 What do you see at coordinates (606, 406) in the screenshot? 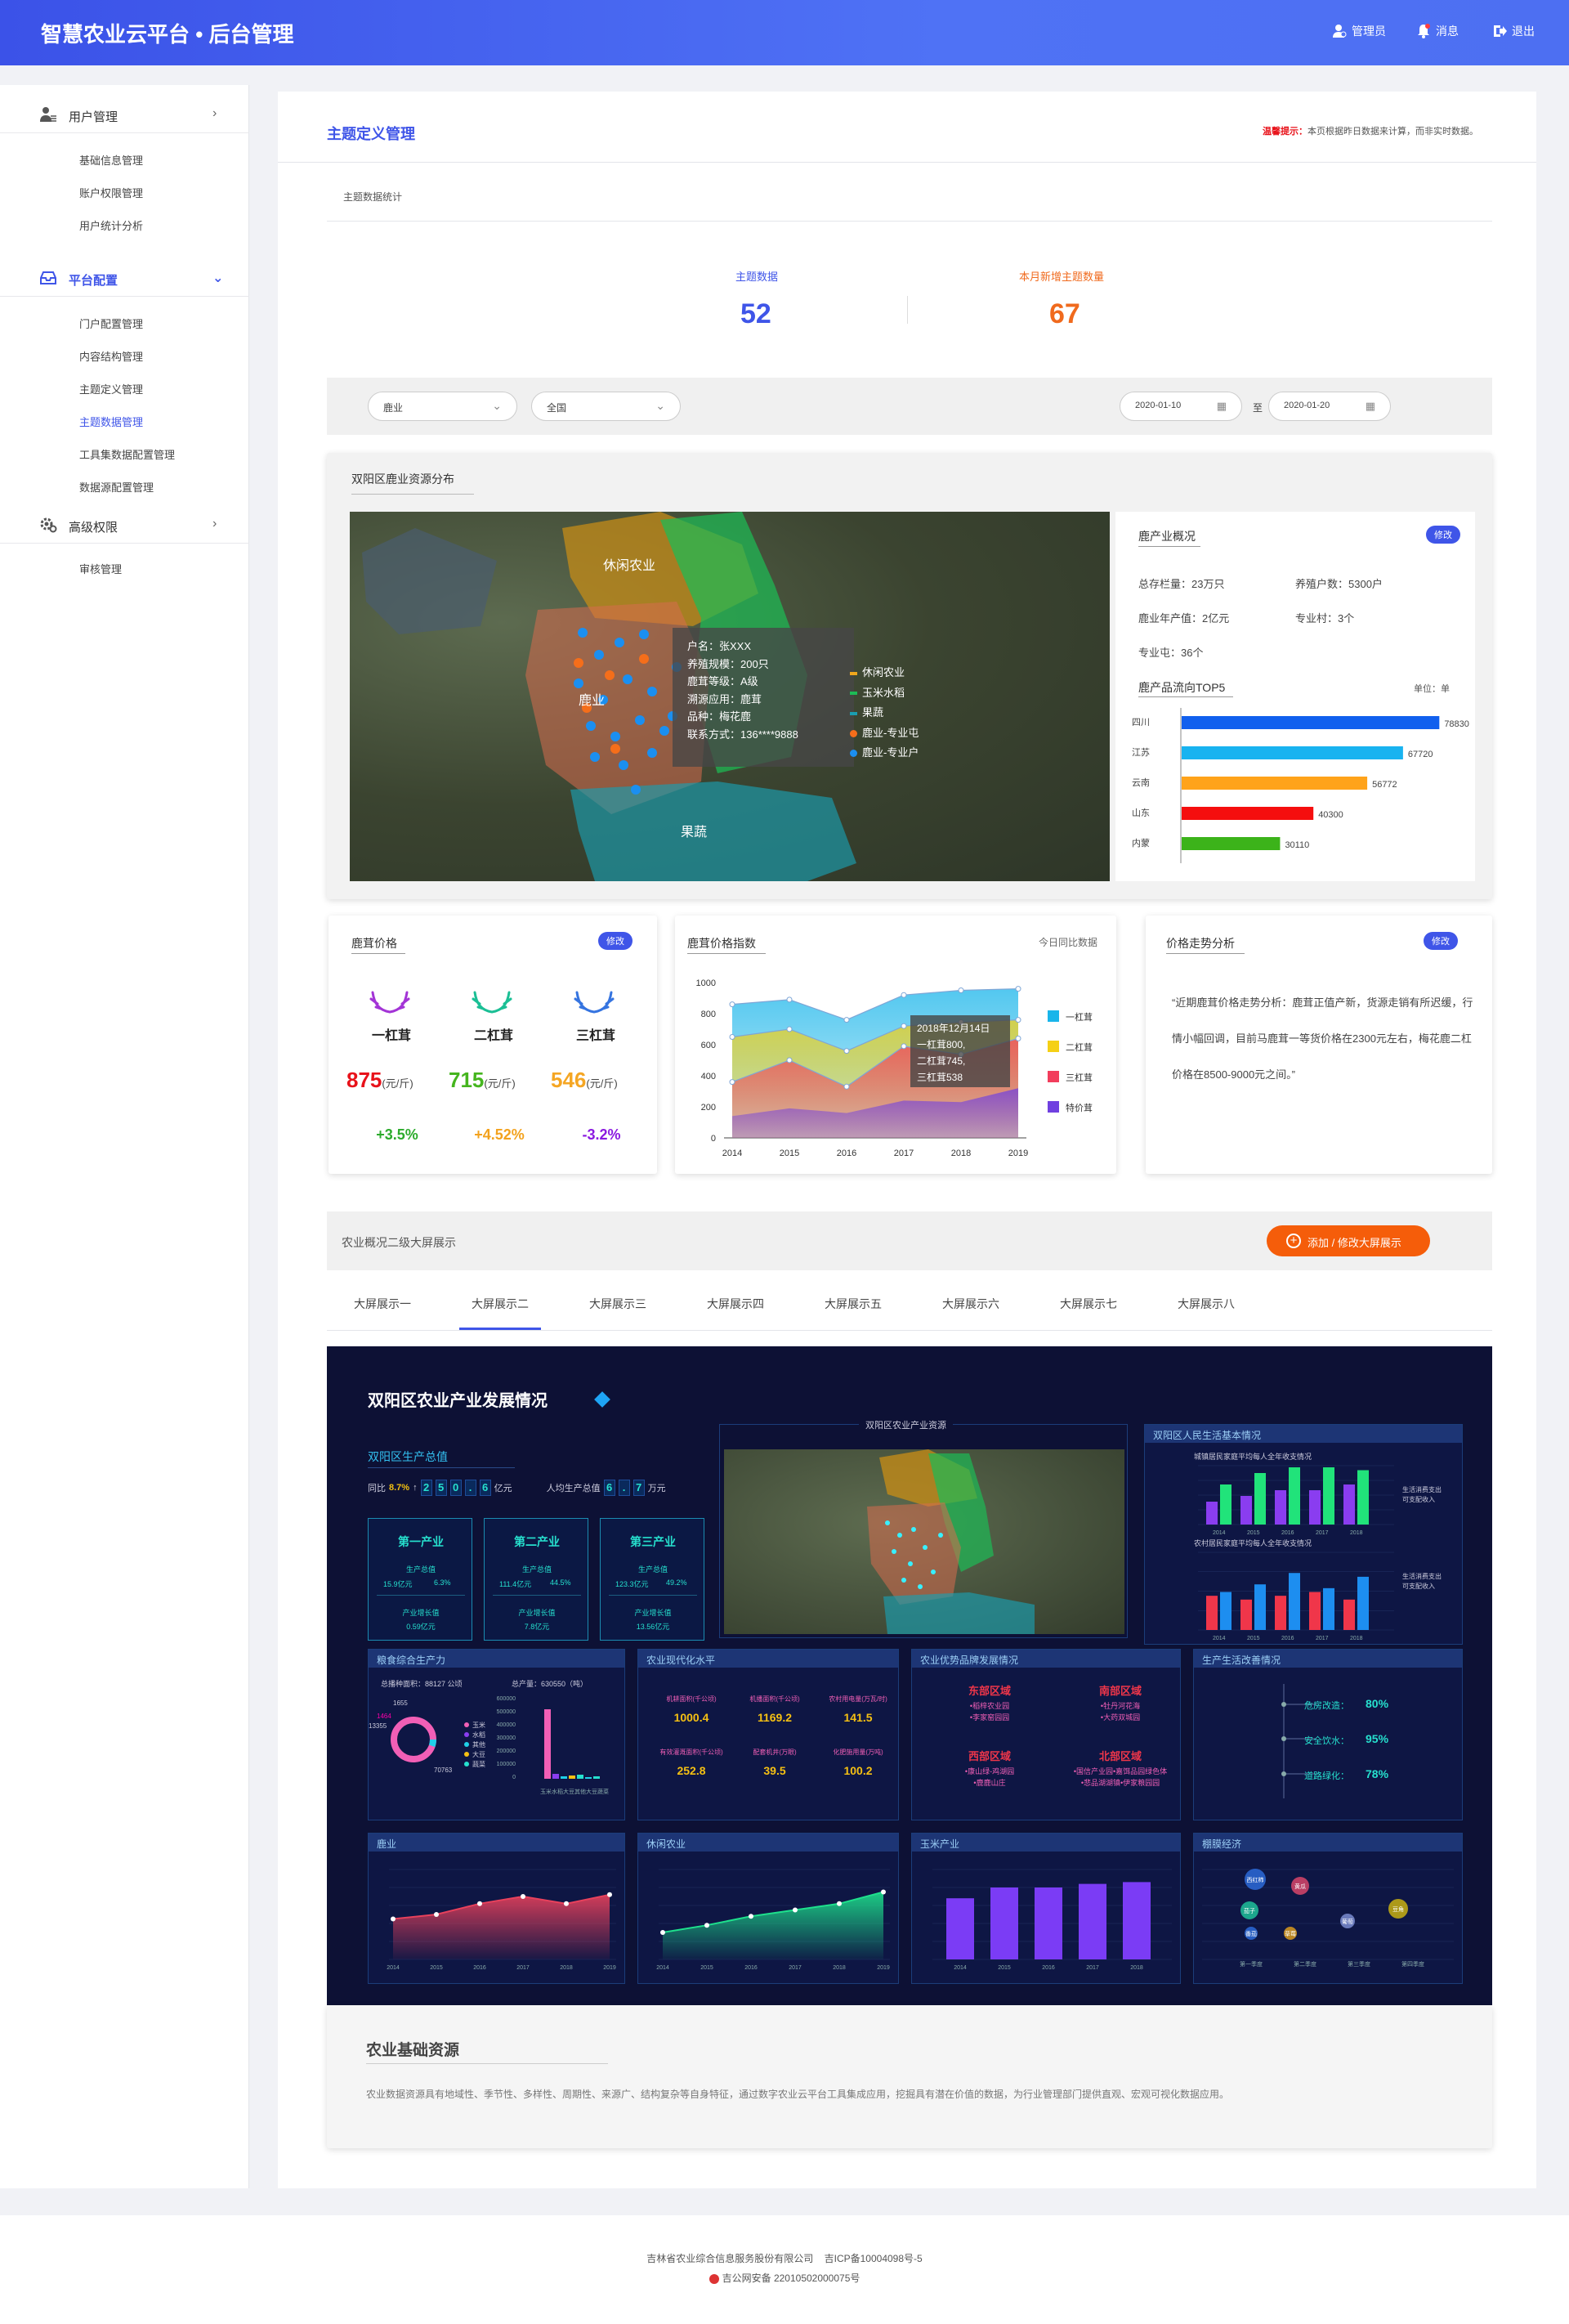
I see `region-select: 全国 ⌄` at bounding box center [606, 406].